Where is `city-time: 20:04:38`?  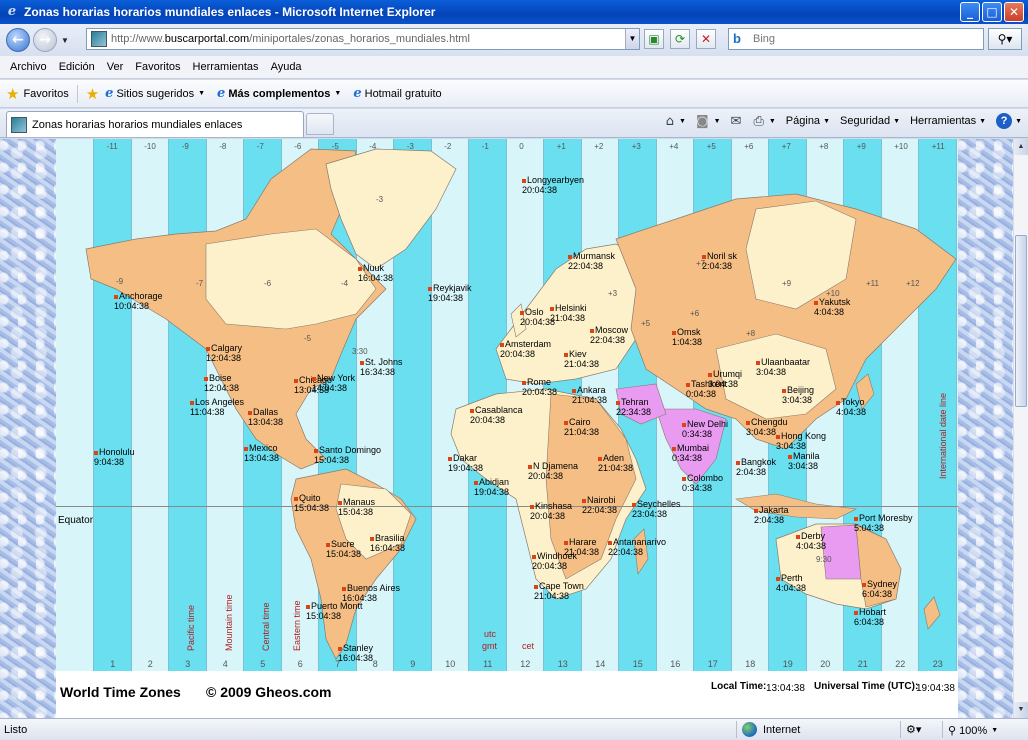 city-time: 20:04:38 is located at coordinates (488, 420).